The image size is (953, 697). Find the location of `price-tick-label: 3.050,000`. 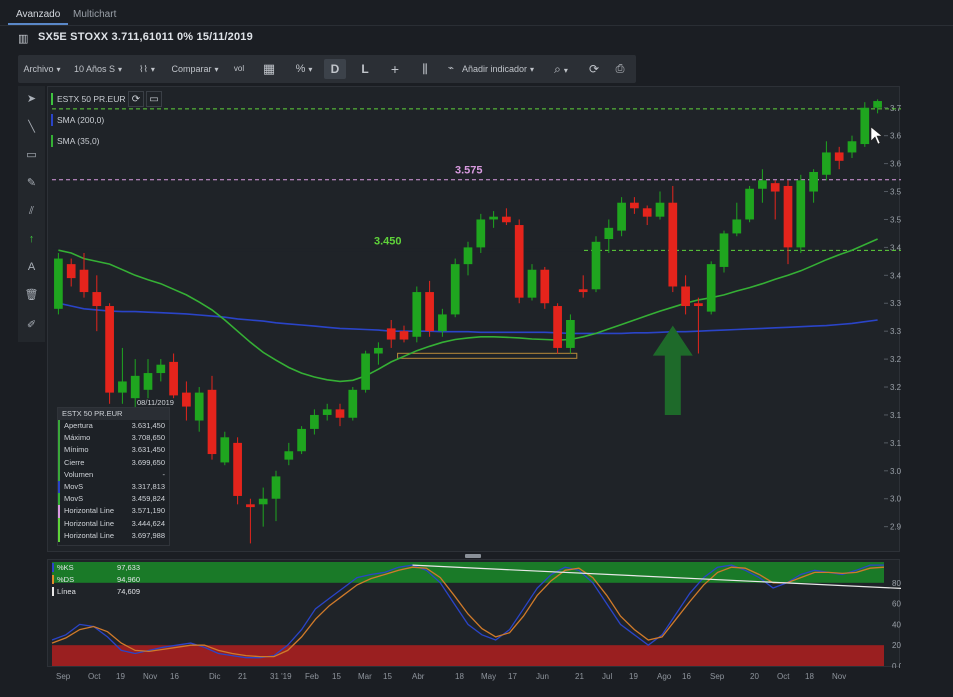

price-tick-label: 3.050,000 is located at coordinates (895, 471).